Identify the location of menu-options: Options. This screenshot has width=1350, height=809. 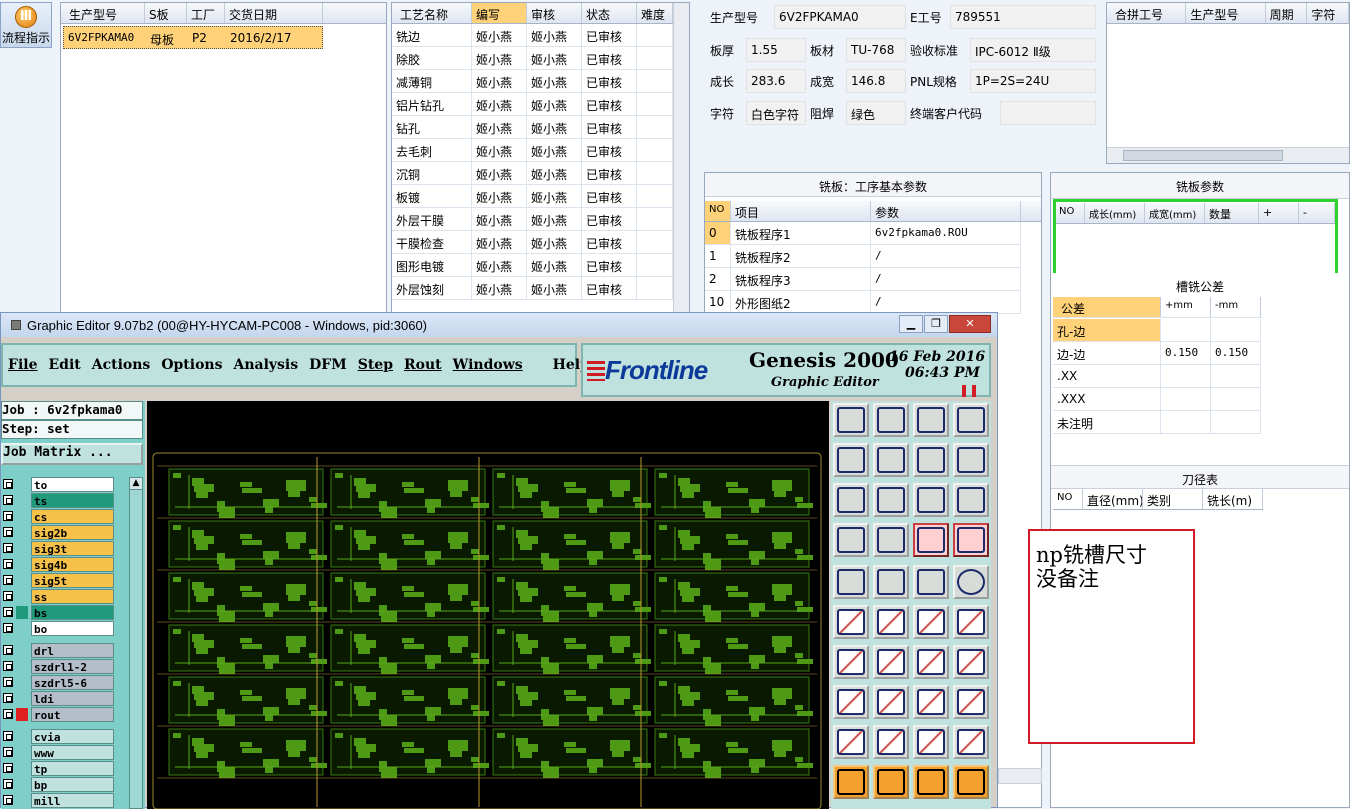
(191, 365).